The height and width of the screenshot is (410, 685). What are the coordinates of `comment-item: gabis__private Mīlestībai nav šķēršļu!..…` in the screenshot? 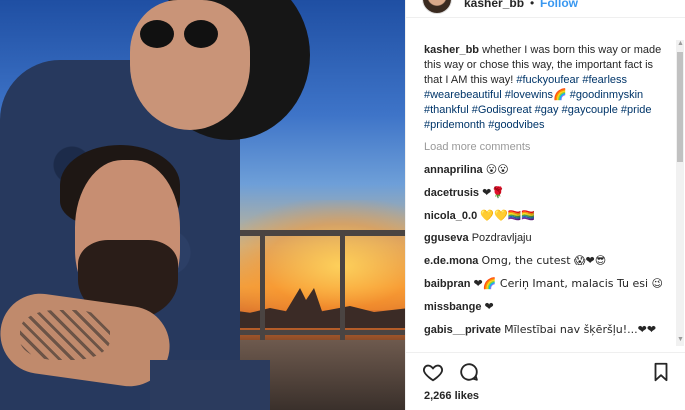 It's located at (548, 330).